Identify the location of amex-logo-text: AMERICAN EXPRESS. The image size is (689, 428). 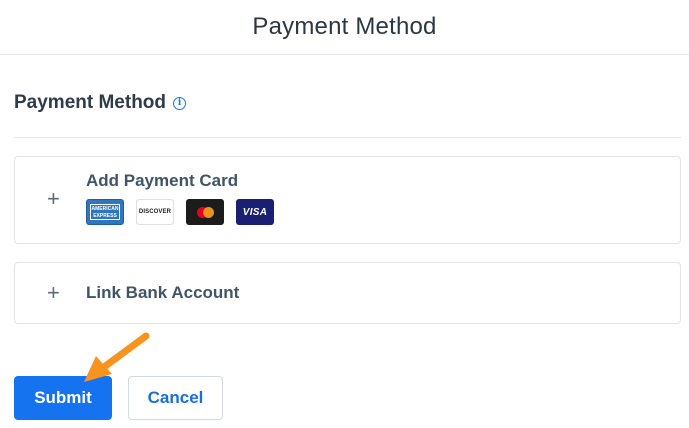
(105, 212).